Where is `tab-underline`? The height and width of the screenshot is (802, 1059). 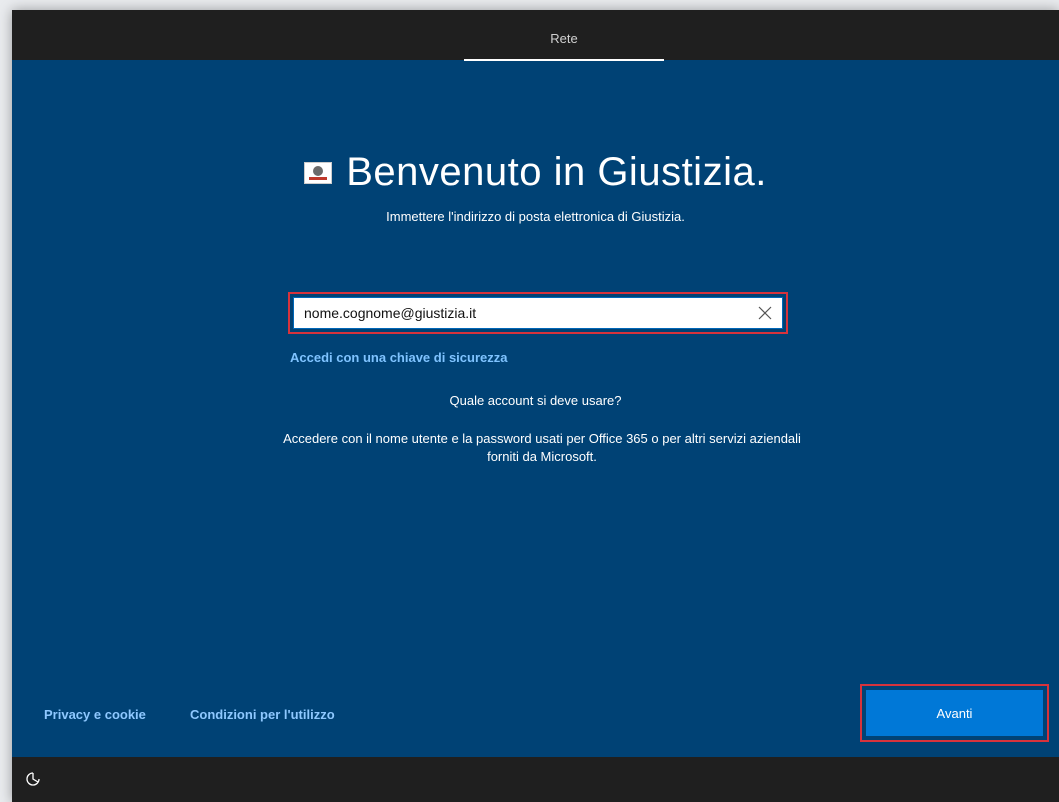 tab-underline is located at coordinates (564, 60).